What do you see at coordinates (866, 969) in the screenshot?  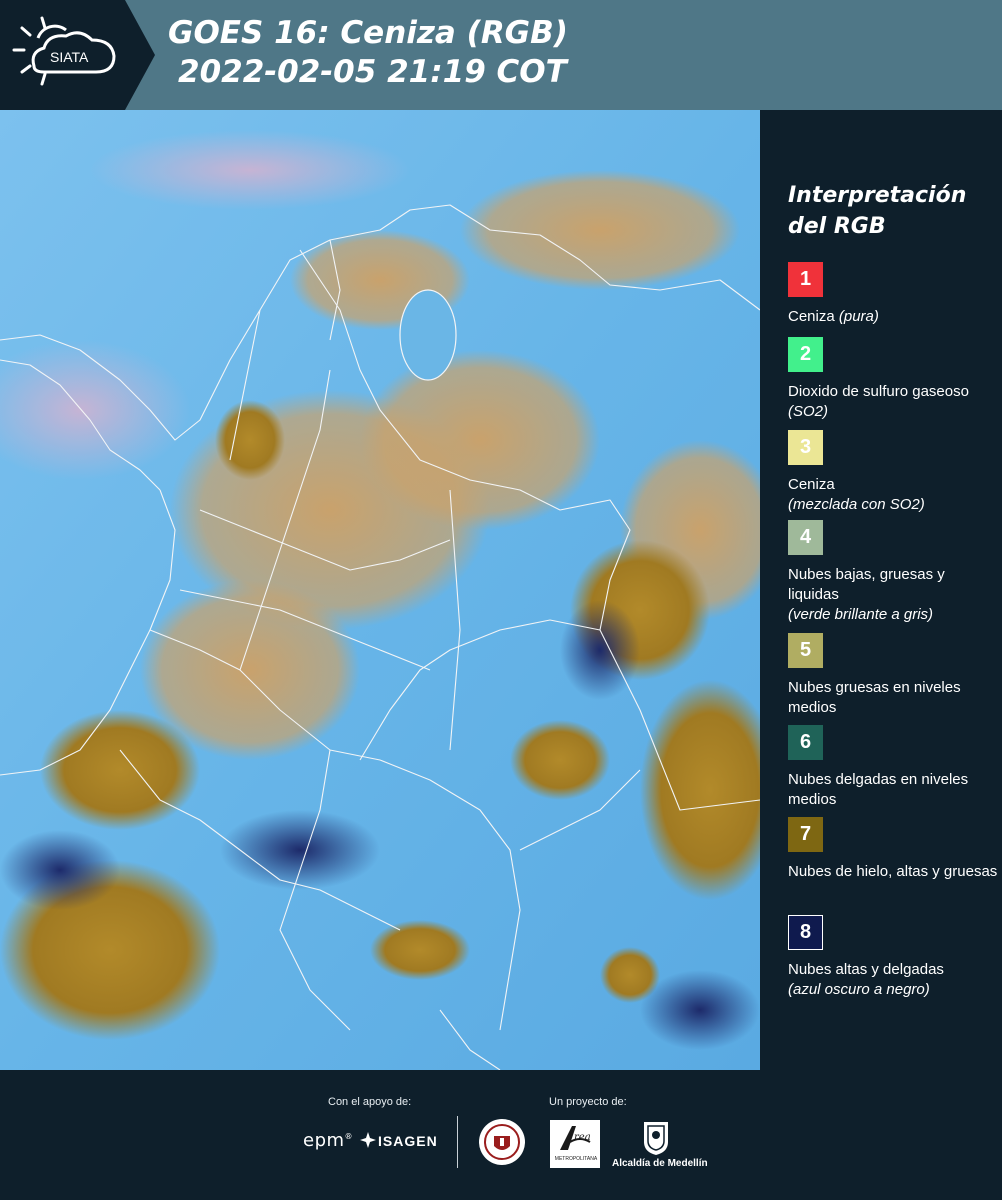 I see `legend-text-8: Nubes altas y delgadas` at bounding box center [866, 969].